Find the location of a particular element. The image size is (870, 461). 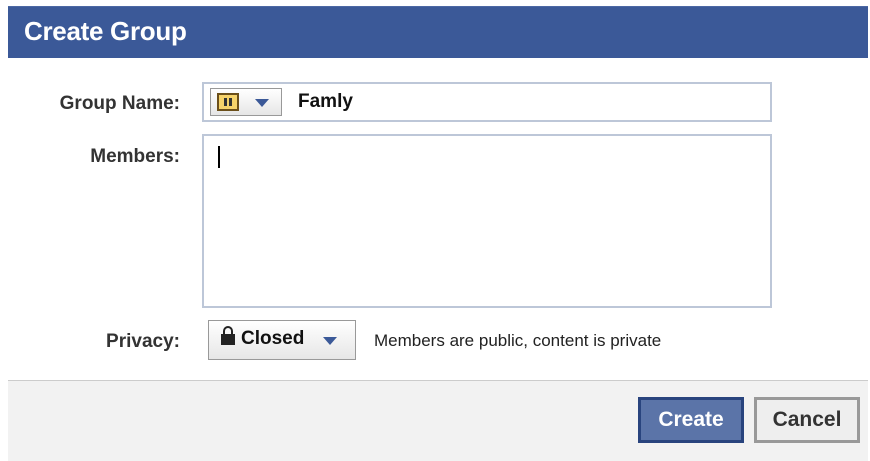

lock-icon is located at coordinates (228, 335).